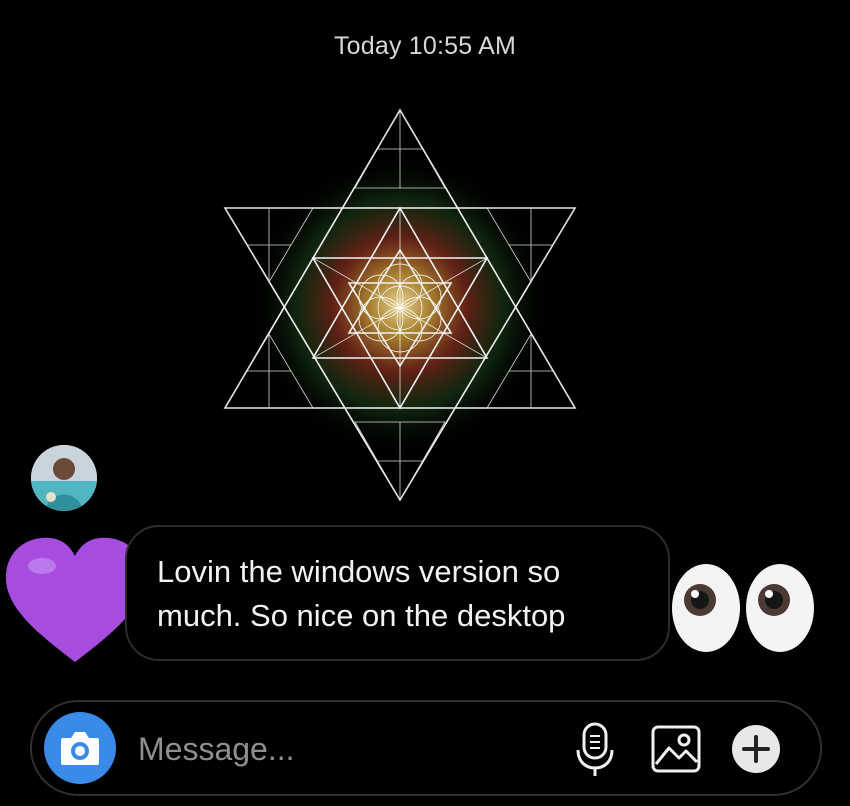 The height and width of the screenshot is (806, 850). What do you see at coordinates (743, 608) in the screenshot?
I see `eyes-emoji` at bounding box center [743, 608].